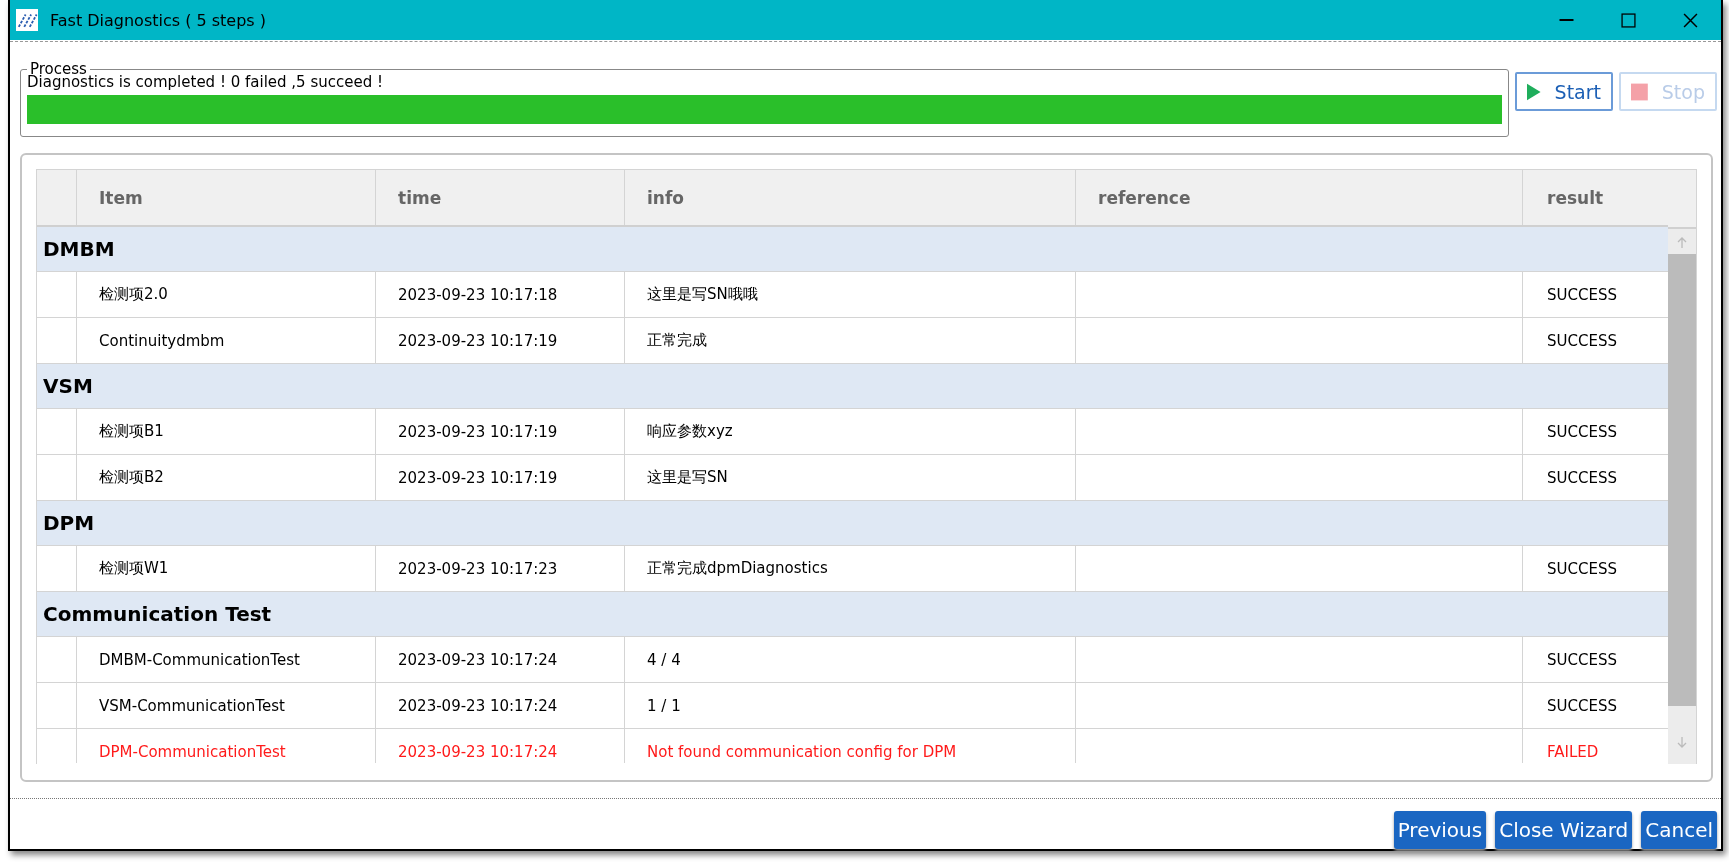 This screenshot has height=865, width=1729. Describe the element at coordinates (205, 82) in the screenshot. I see `status-message: Diagnostics is completed ! 0 failed ,5 succeed !` at that location.